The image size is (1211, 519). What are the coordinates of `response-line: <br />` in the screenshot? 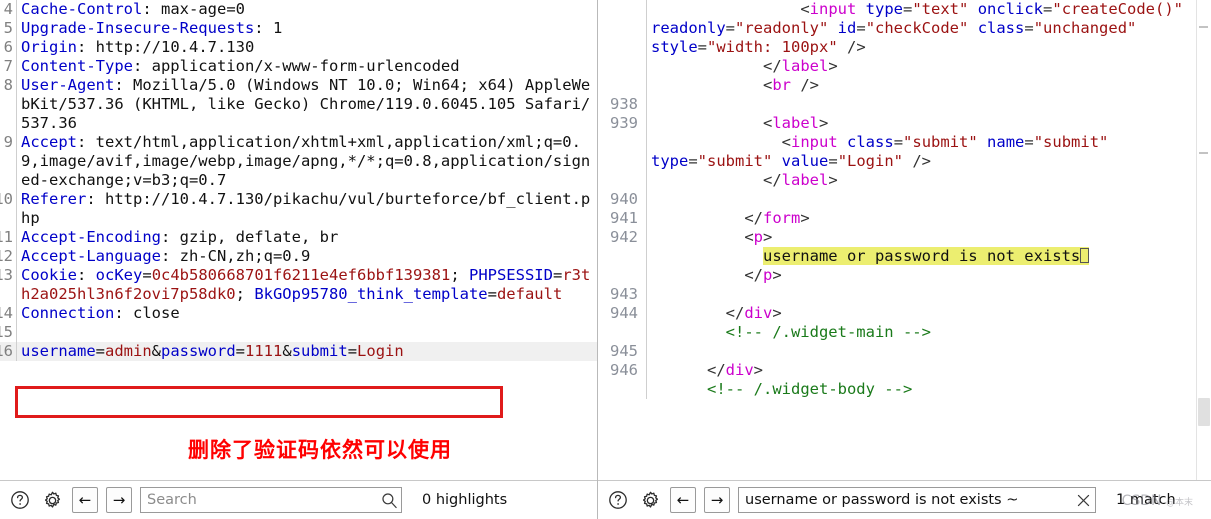 It's located at (896, 85).